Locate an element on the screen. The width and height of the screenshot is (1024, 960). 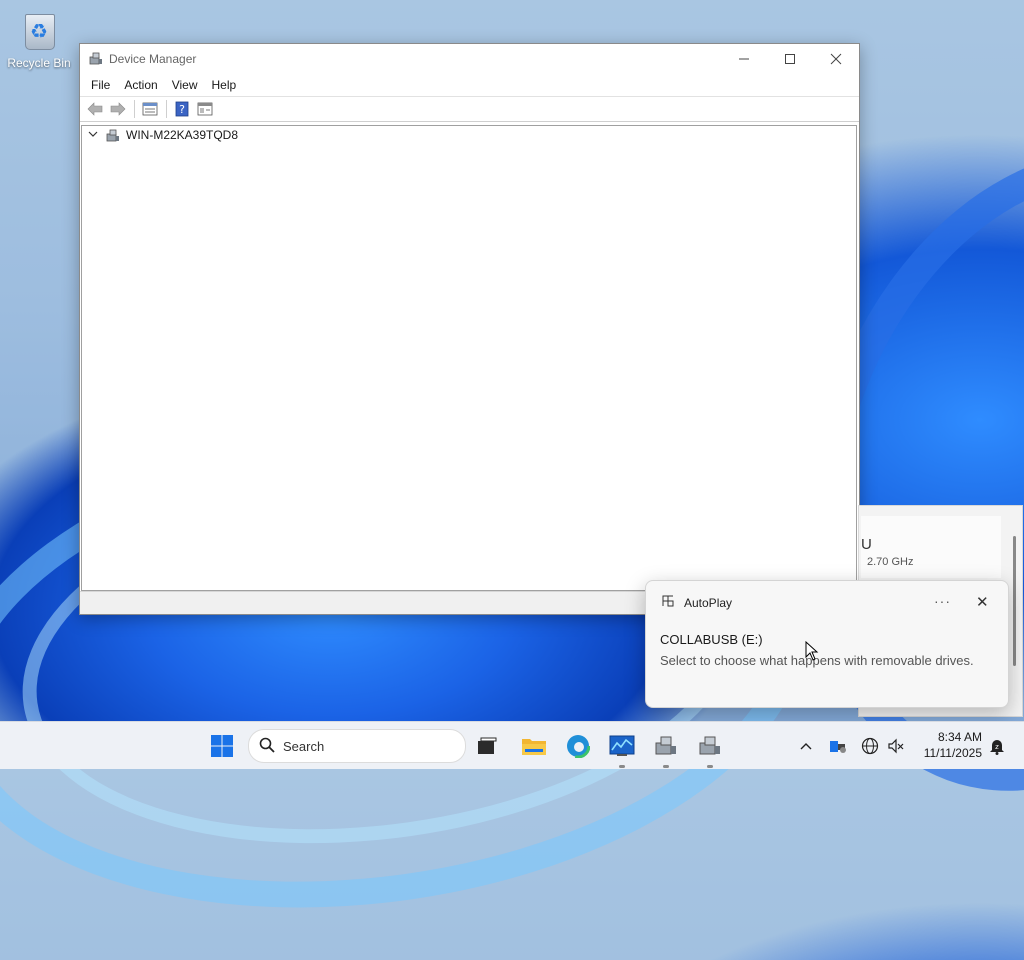
properties-icon is located at coordinates (150, 109).